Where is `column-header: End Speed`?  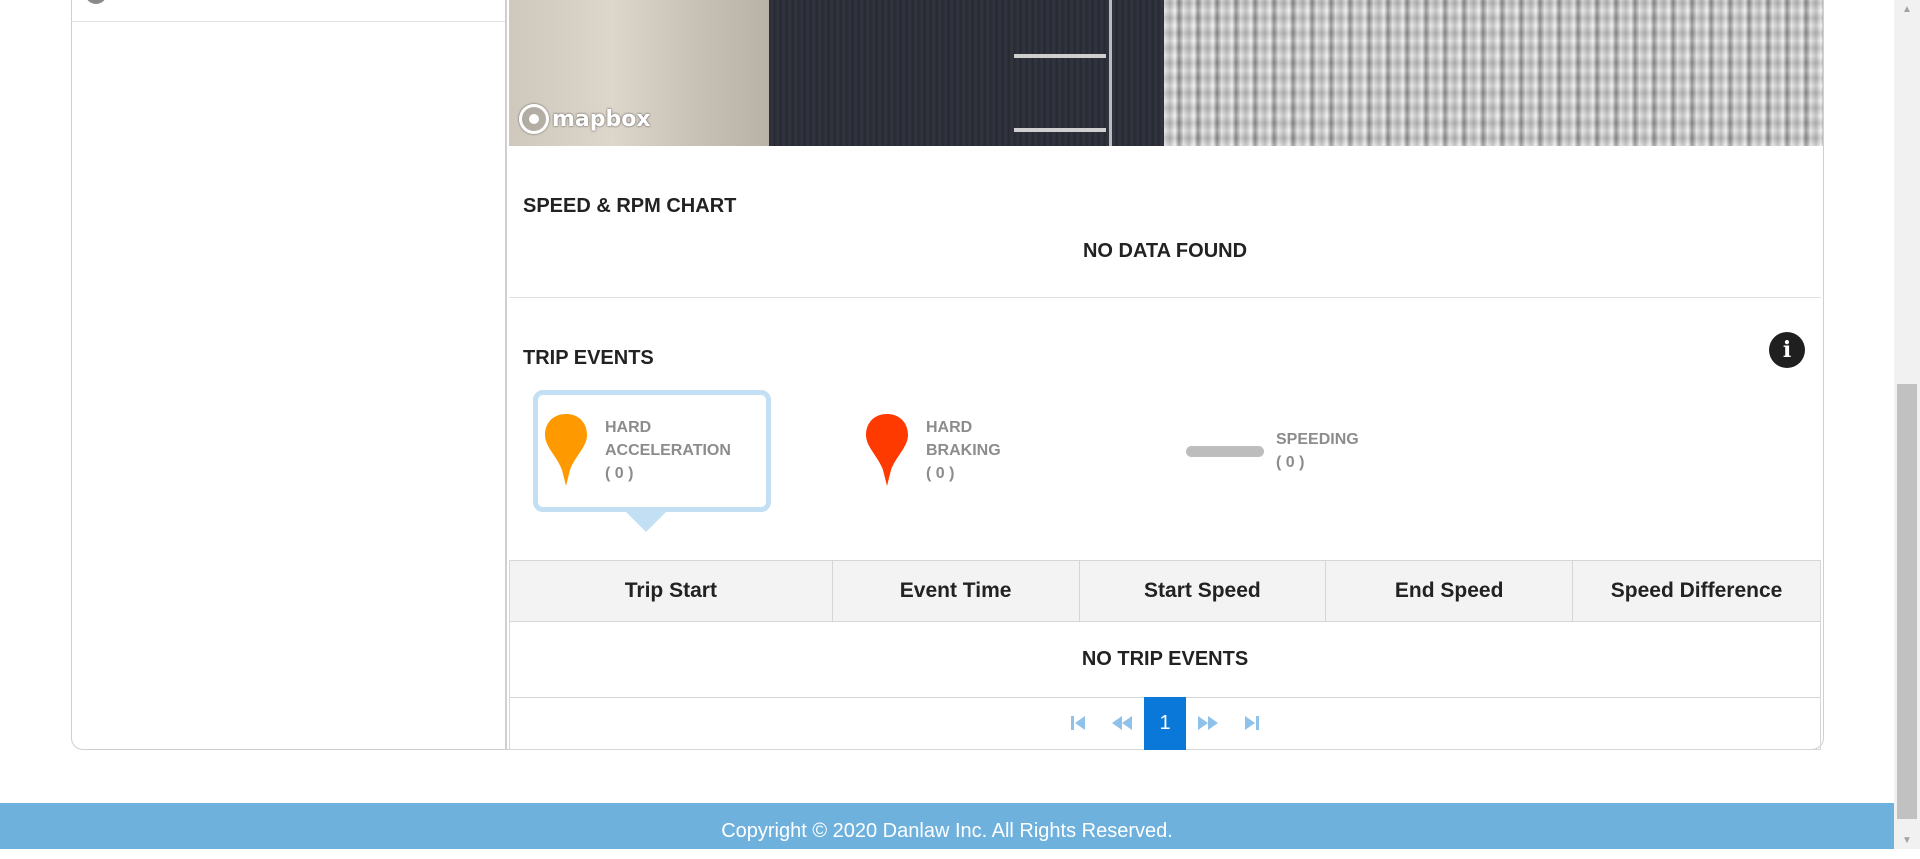
column-header: End Speed is located at coordinates (1449, 591).